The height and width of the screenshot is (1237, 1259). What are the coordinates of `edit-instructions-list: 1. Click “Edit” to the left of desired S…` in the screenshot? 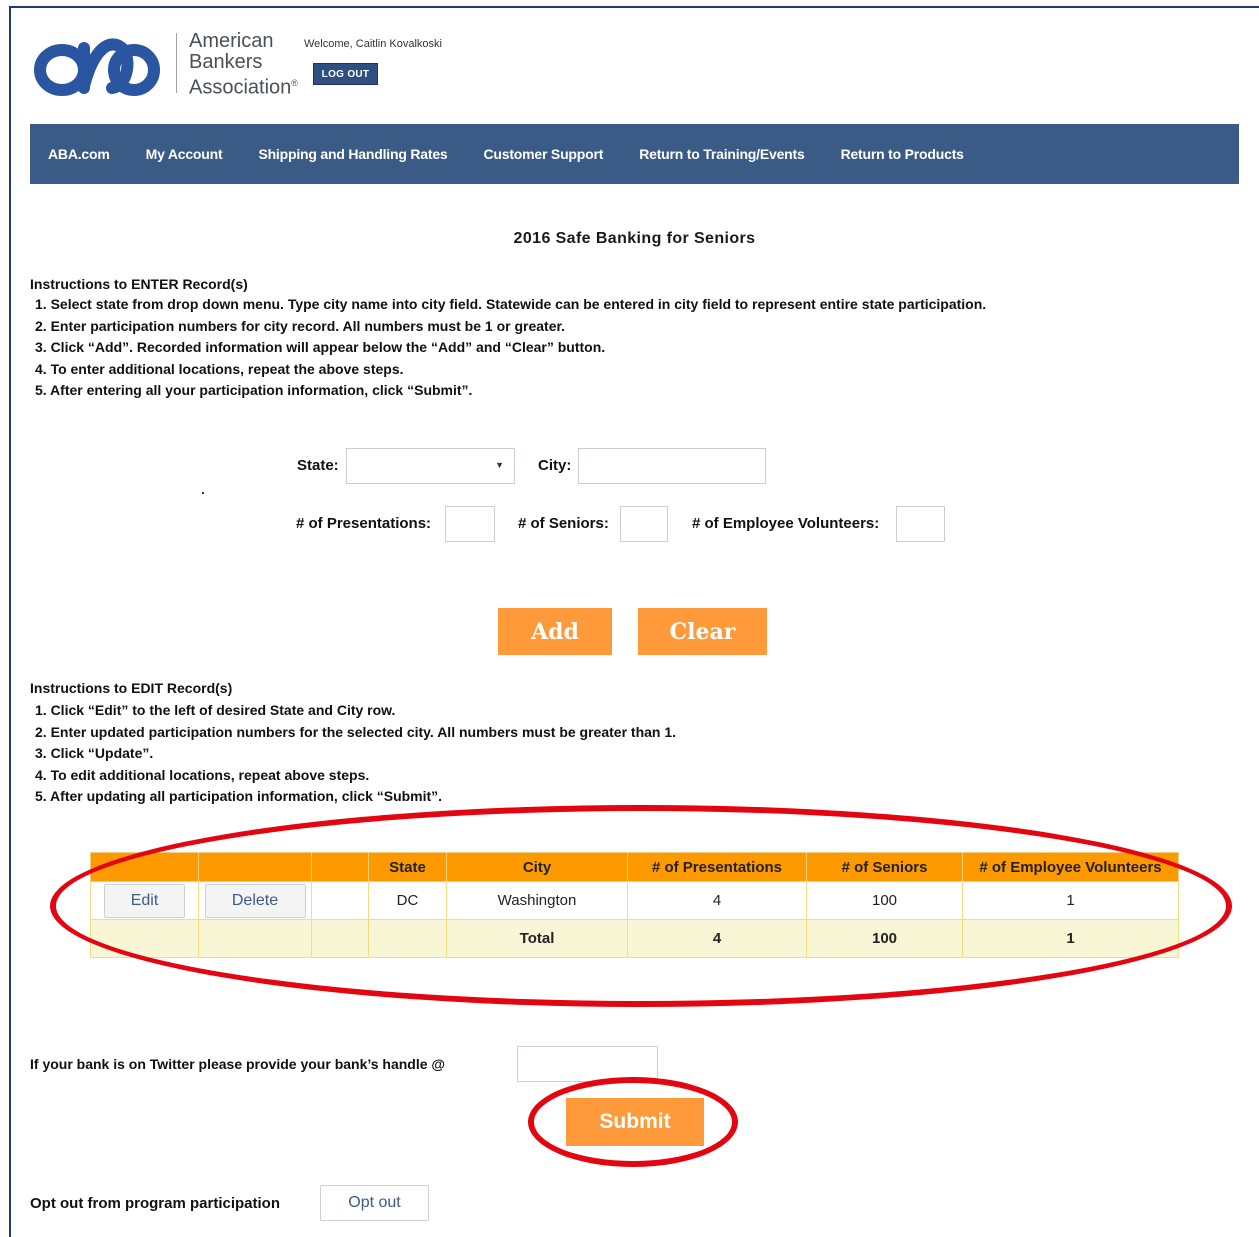 It's located at (355, 754).